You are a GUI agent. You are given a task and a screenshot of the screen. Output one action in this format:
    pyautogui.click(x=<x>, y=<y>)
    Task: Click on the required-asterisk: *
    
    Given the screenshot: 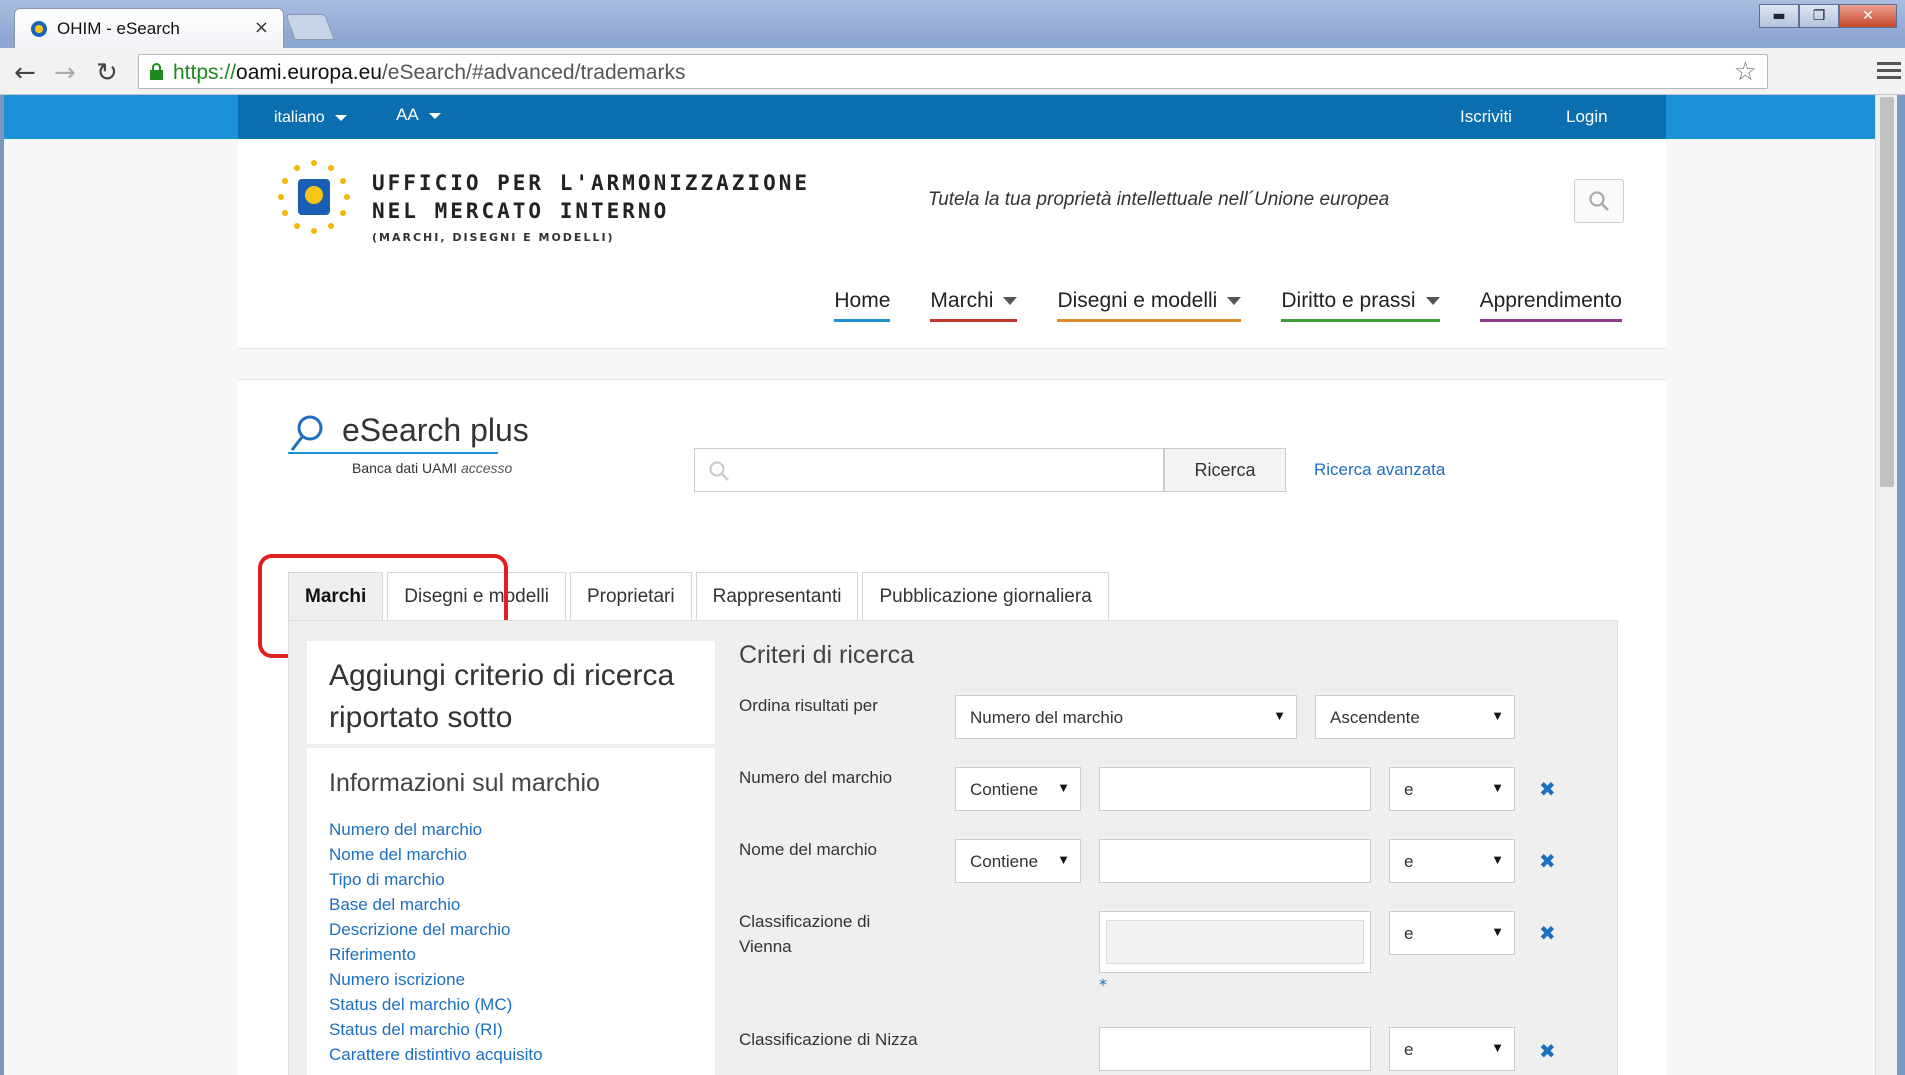 What is the action you would take?
    pyautogui.click(x=1103, y=984)
    